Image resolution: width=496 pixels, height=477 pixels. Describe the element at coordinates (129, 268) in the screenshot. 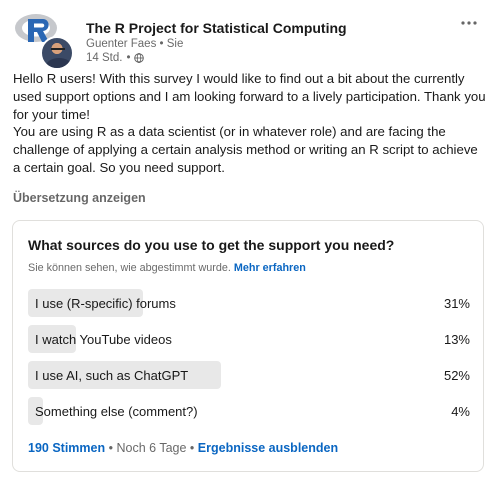

I see `poll-visibility-note: Sie können sehen, wie abgestimmt wurde.` at that location.